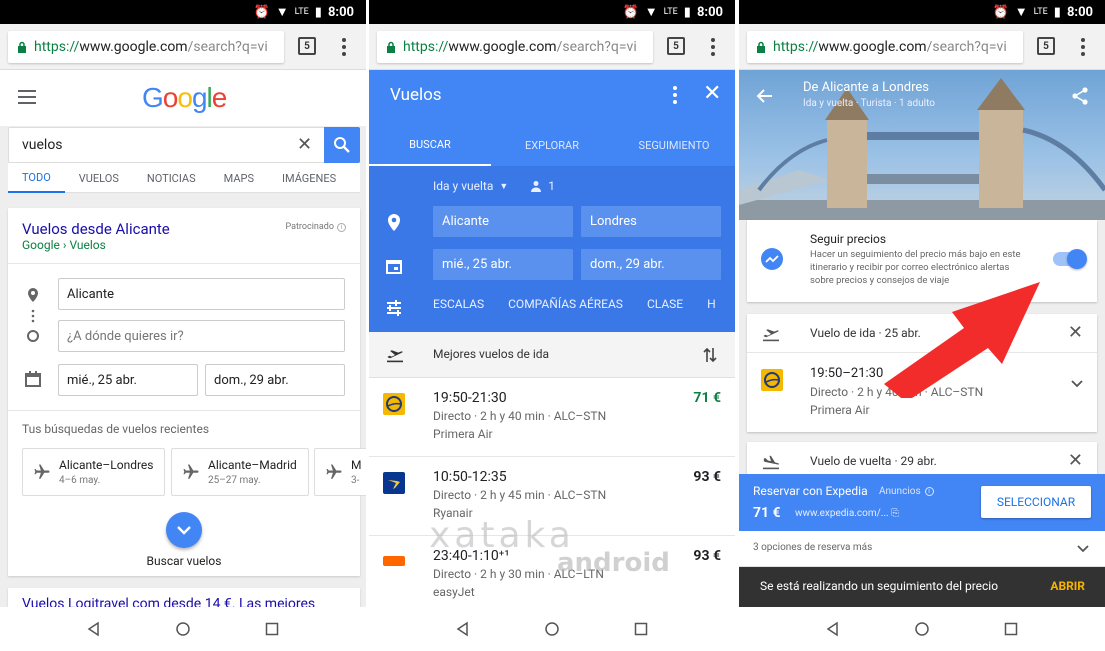  I want to click on clear-search-icon: ✕, so click(304, 145).